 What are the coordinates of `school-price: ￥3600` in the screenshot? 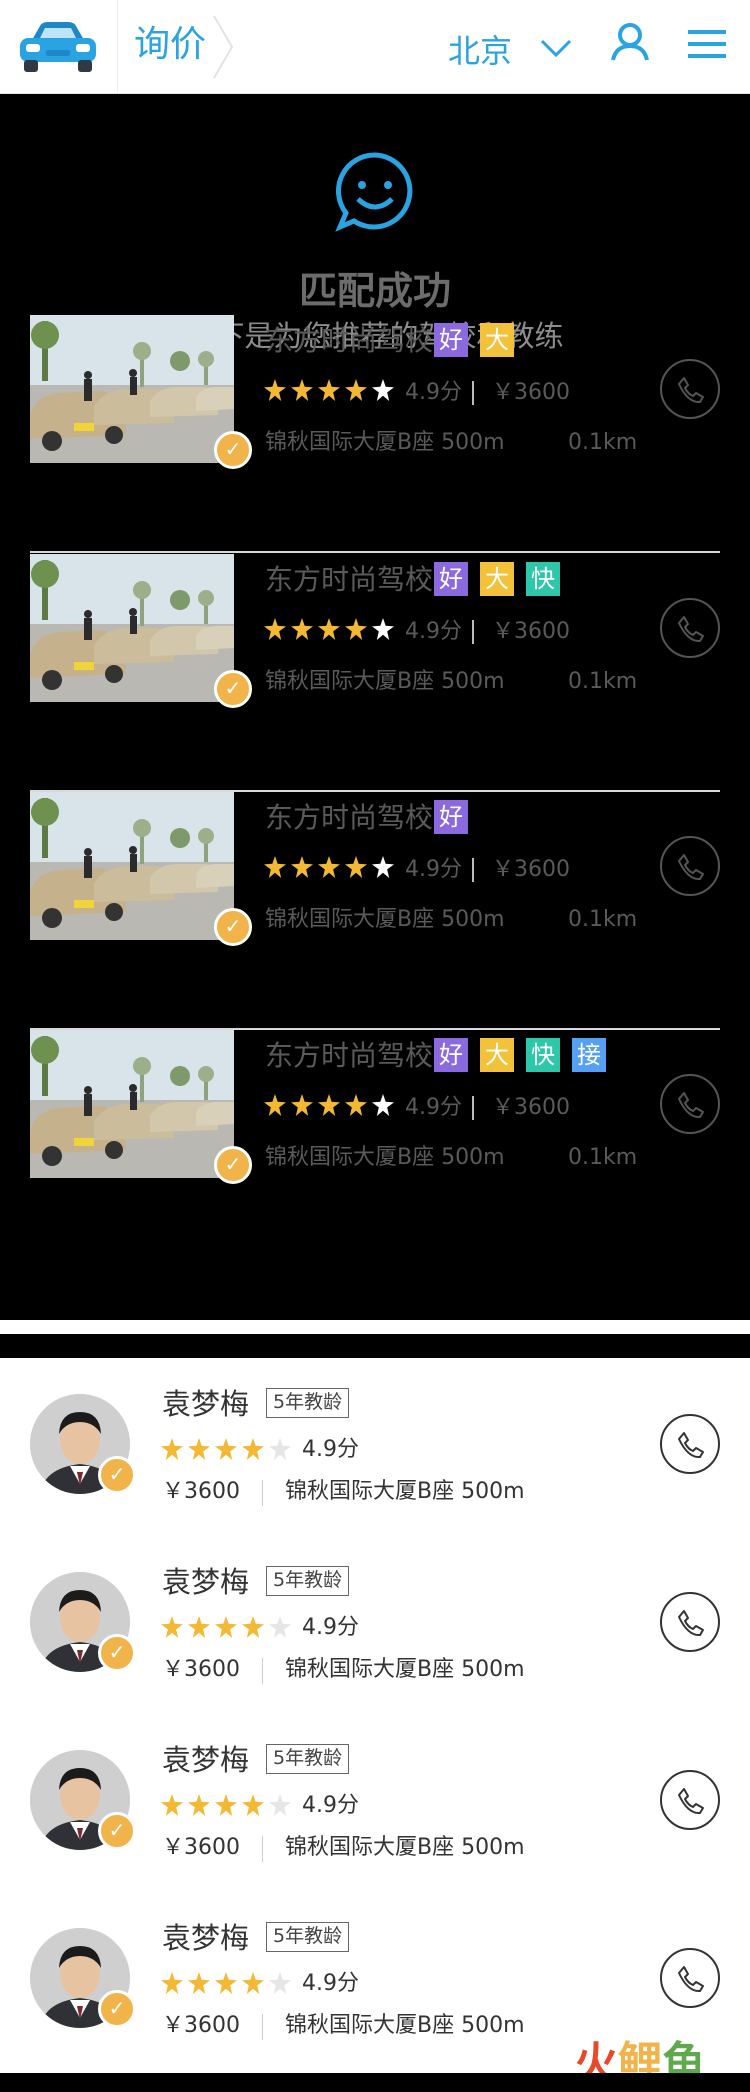 It's located at (531, 1107).